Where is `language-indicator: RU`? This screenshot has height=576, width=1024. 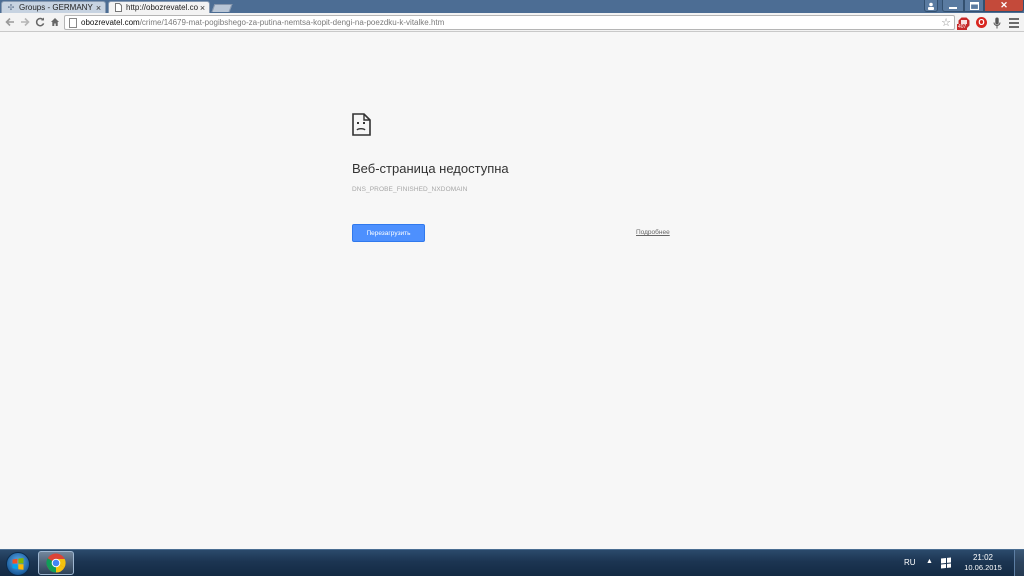
language-indicator: RU is located at coordinates (910, 562).